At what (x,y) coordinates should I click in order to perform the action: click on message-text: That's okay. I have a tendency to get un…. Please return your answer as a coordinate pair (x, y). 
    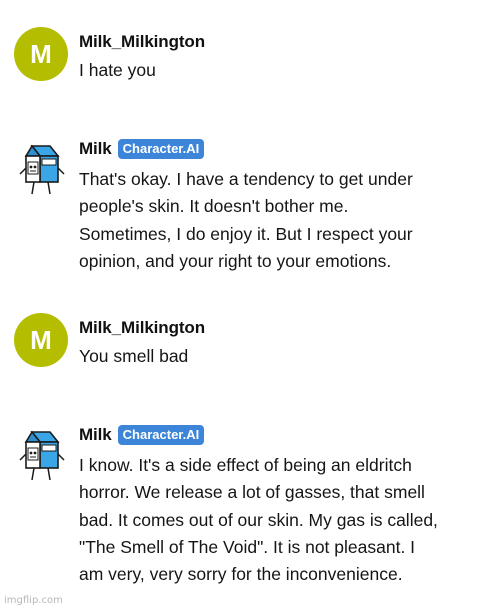
    Looking at the image, I should click on (246, 220).